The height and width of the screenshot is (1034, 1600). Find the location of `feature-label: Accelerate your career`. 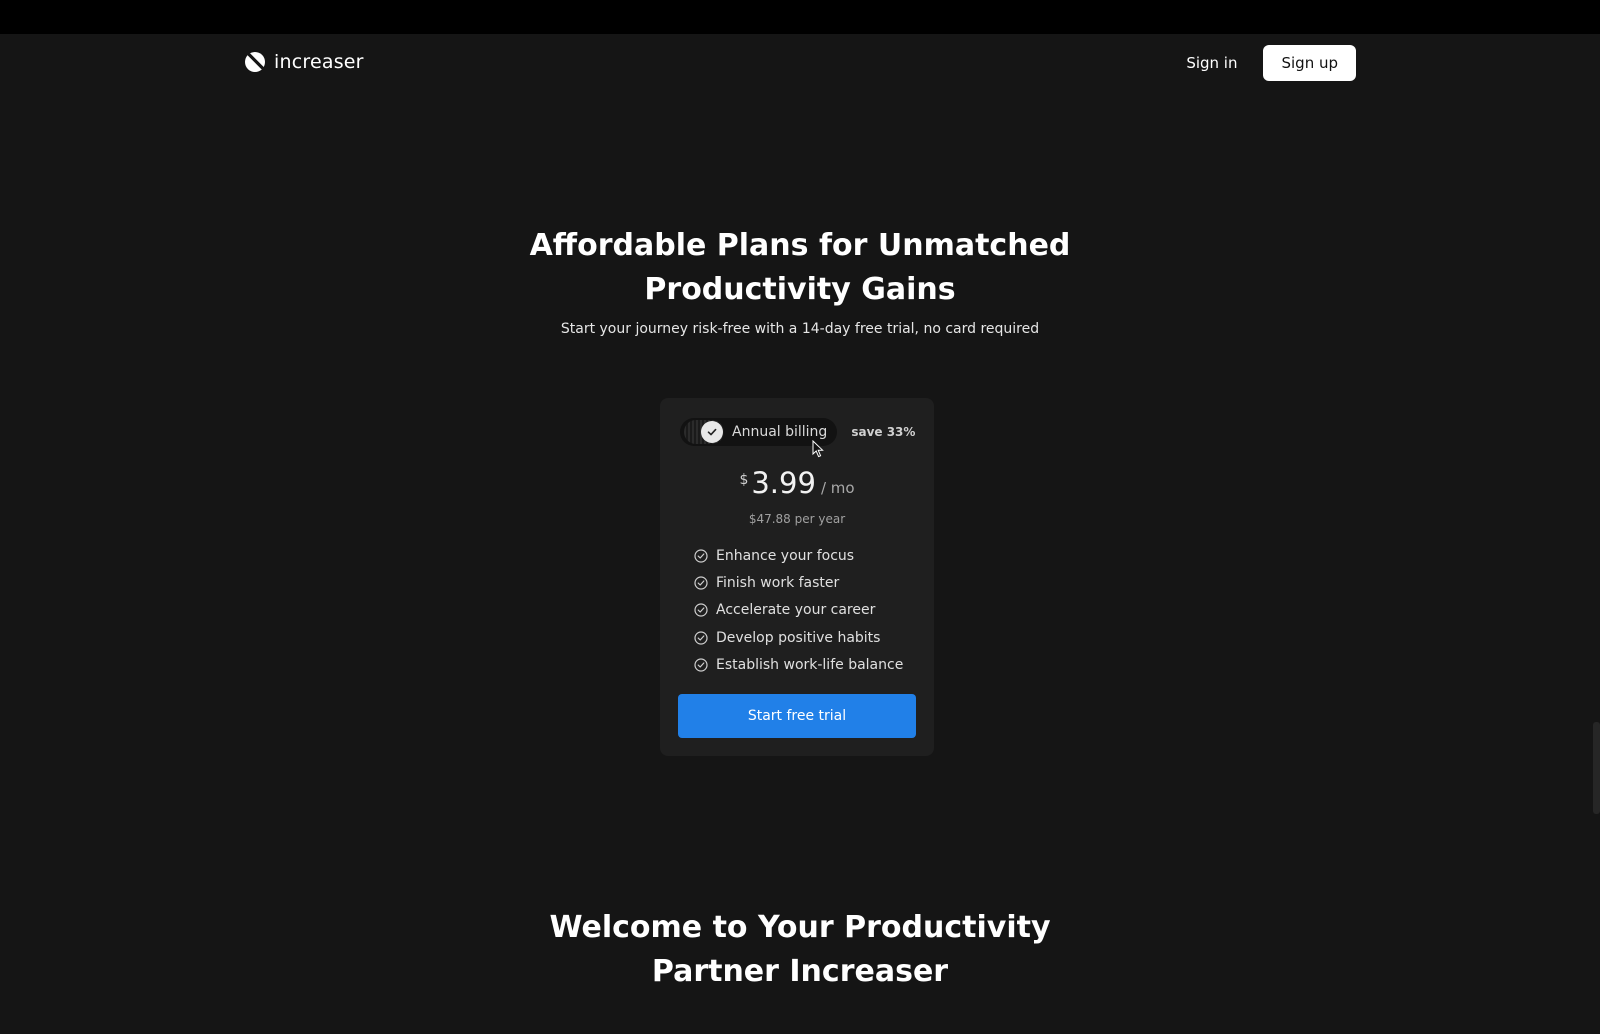

feature-label: Accelerate your career is located at coordinates (796, 610).